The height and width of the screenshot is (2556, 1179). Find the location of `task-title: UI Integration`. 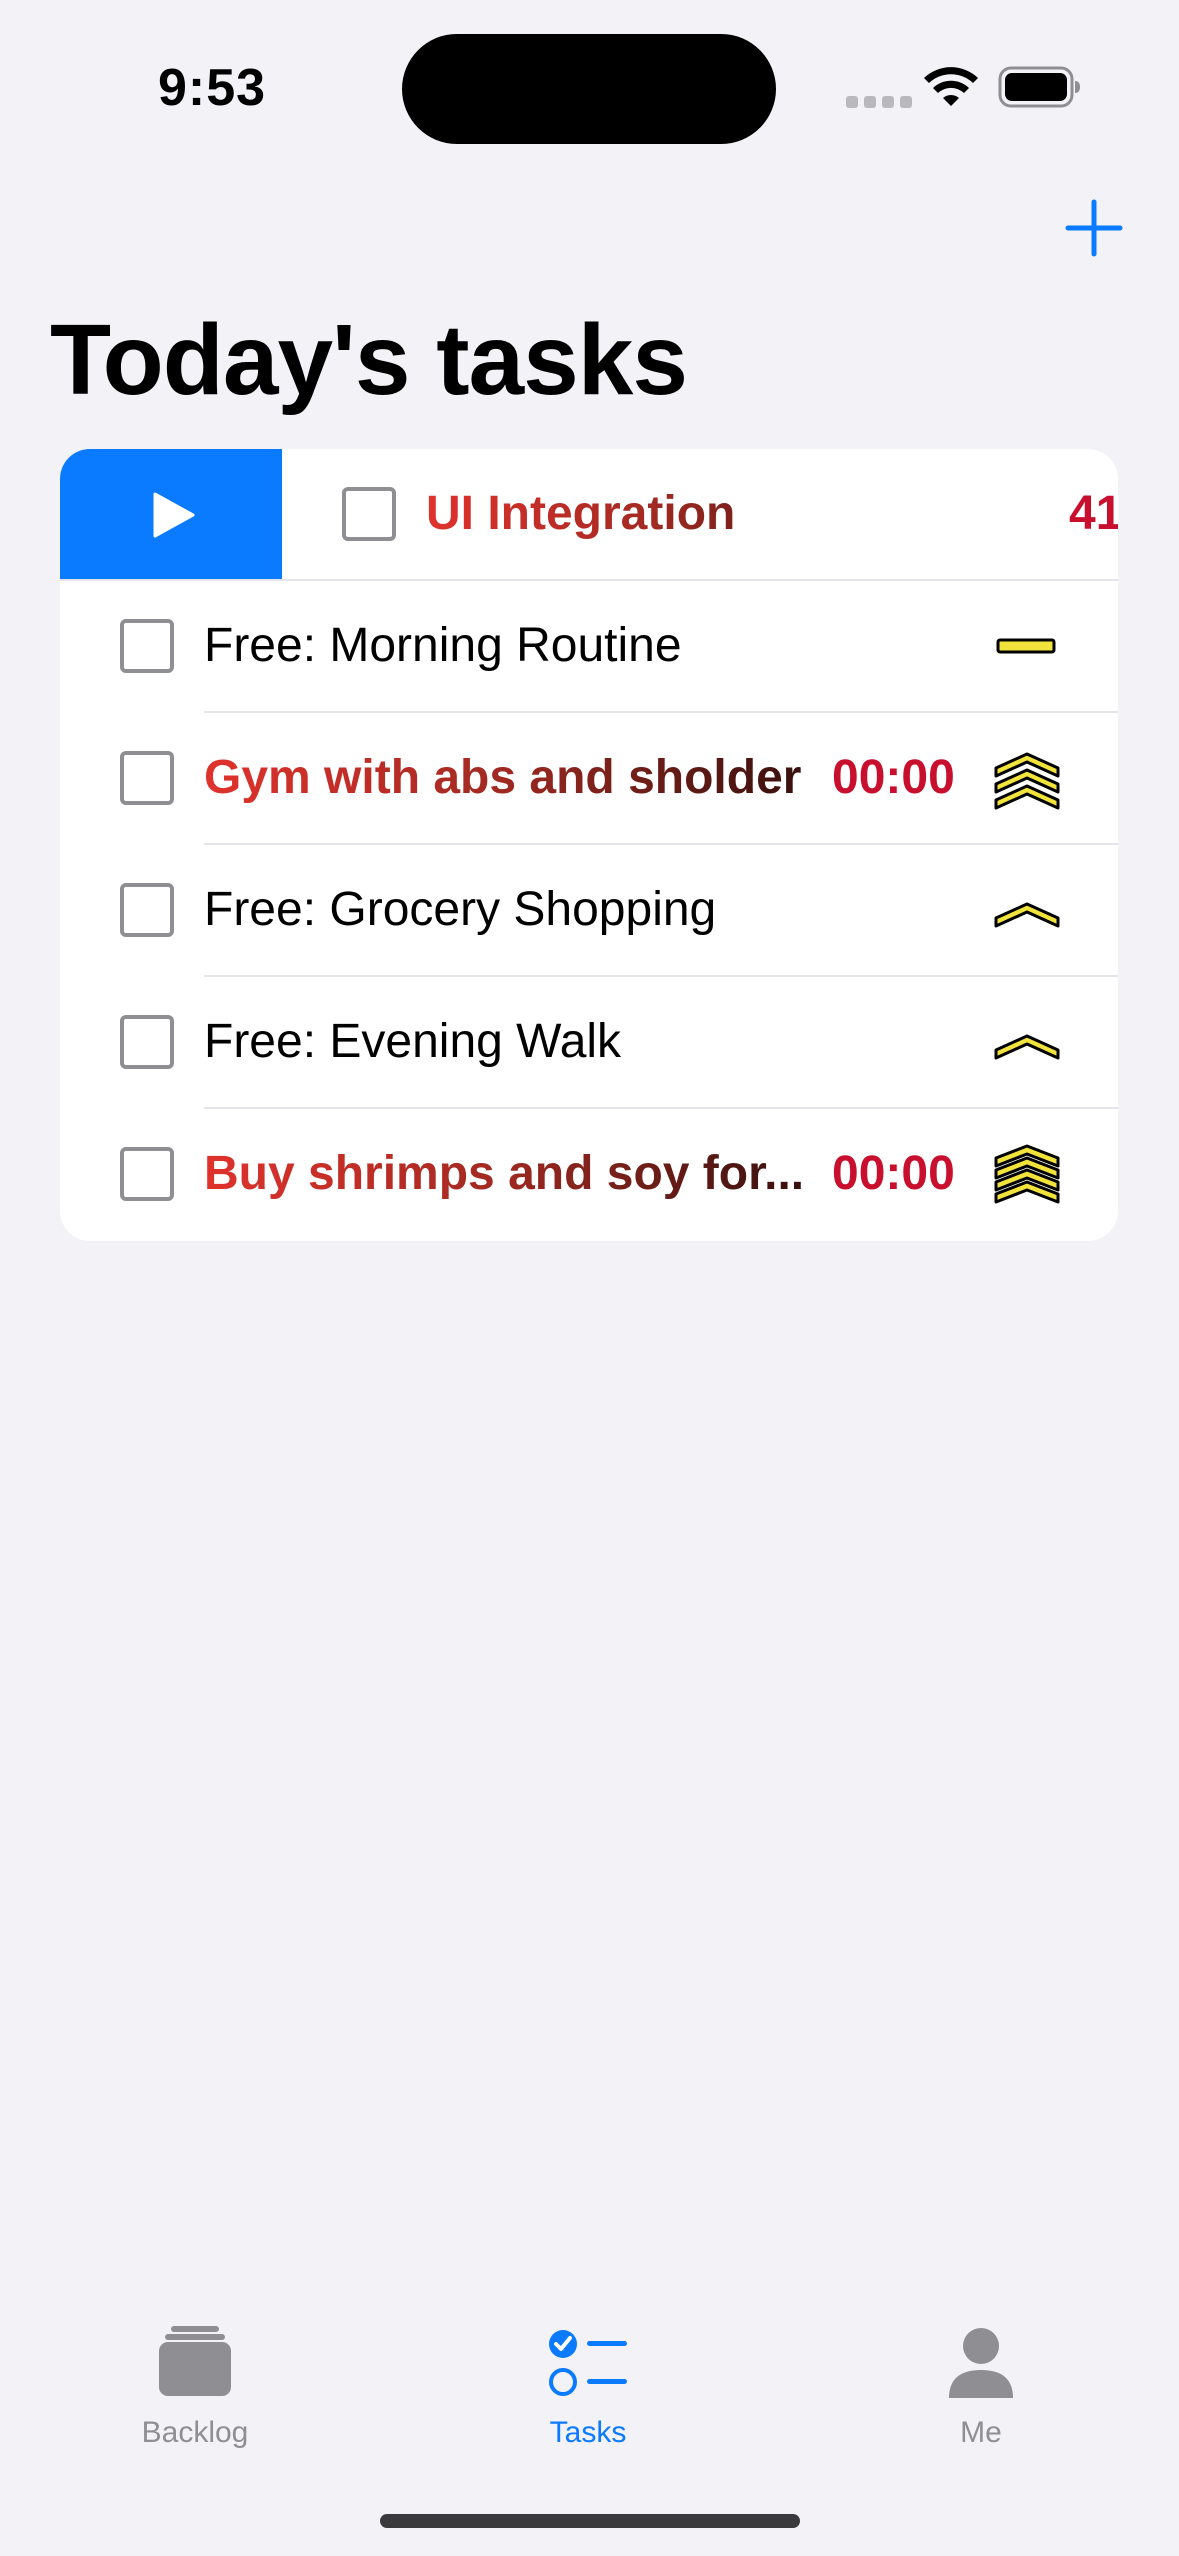

task-title: UI Integration is located at coordinates (676, 514).